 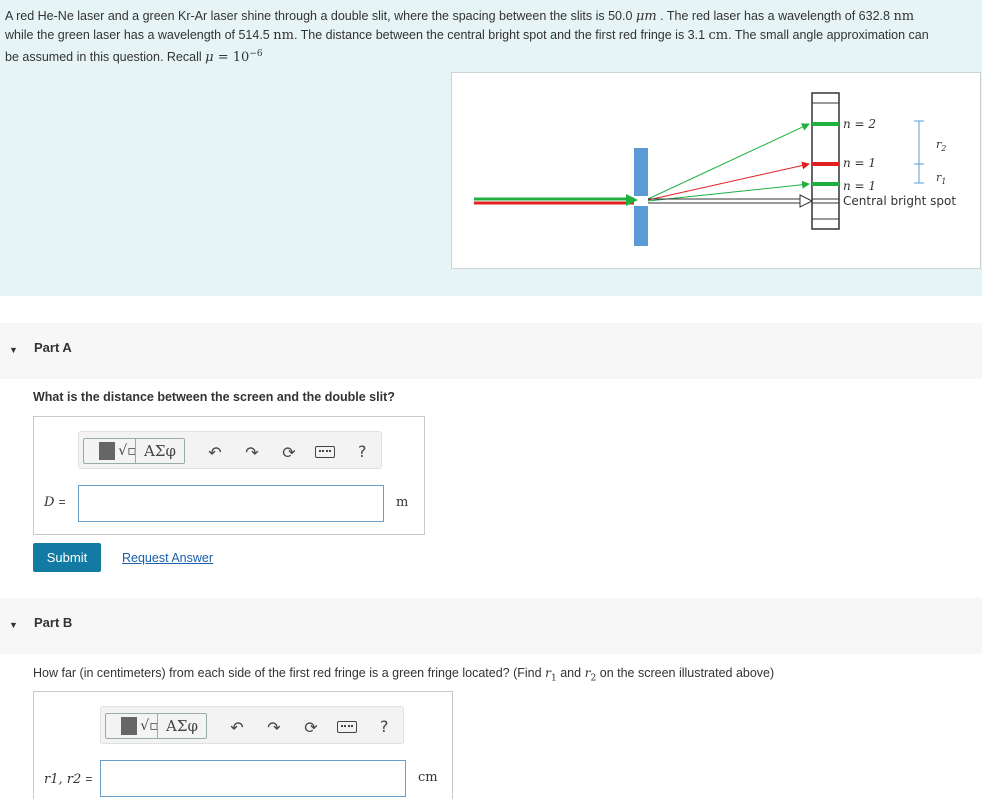 I want to click on label-n2: n = 2, so click(x=859, y=124).